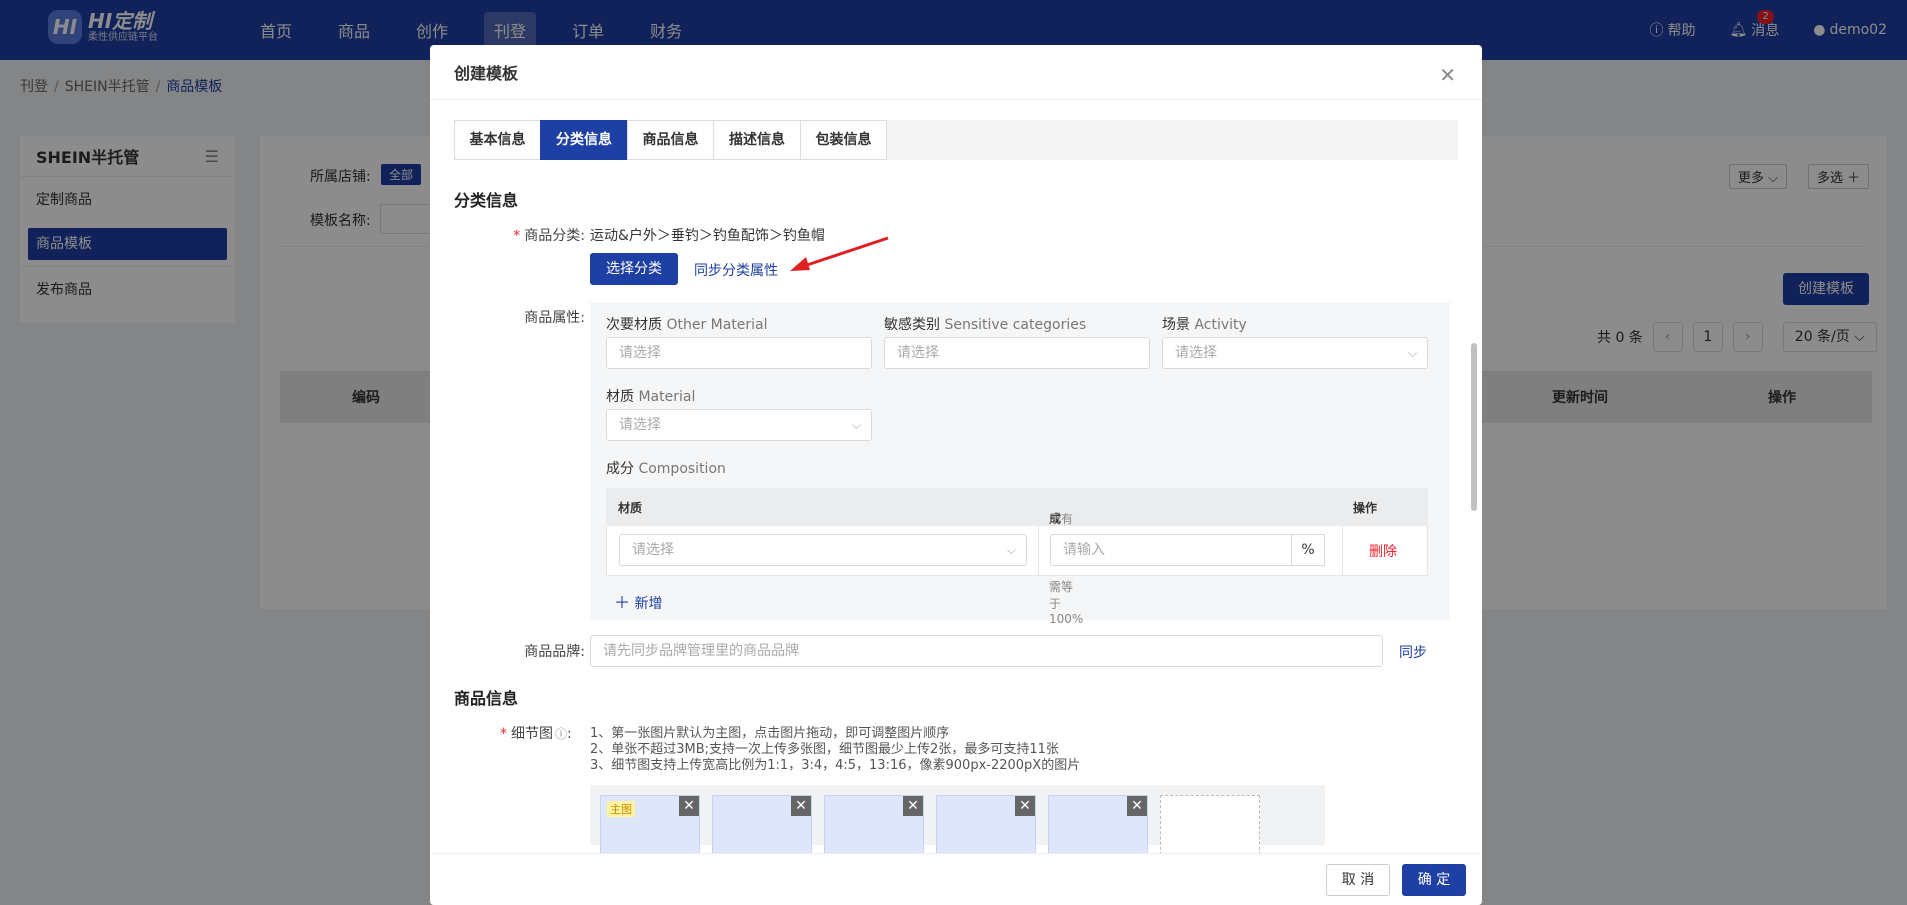 The width and height of the screenshot is (1907, 905). What do you see at coordinates (630, 508) in the screenshot?
I see `col-material: 材质` at bounding box center [630, 508].